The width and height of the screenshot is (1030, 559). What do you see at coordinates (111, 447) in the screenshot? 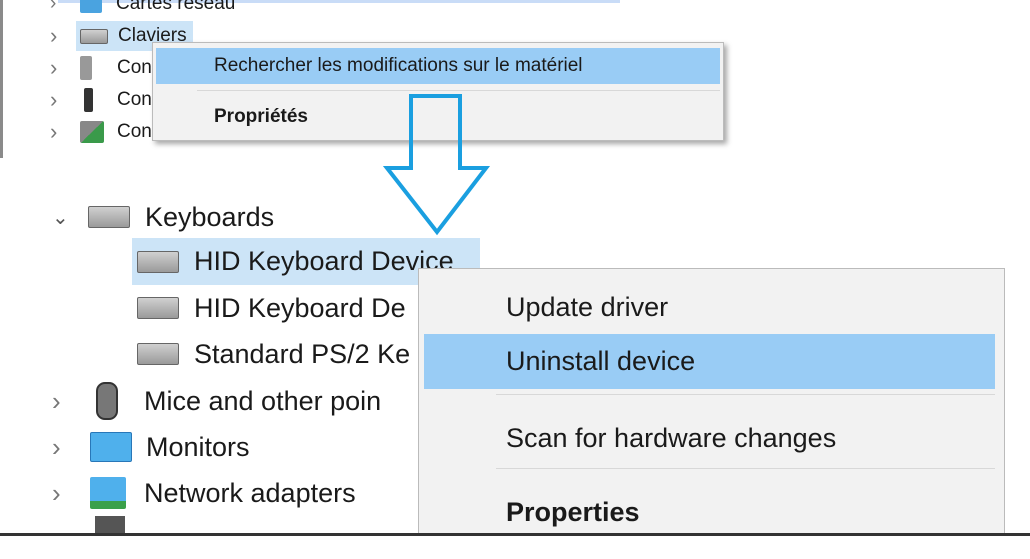
I see `monitor-icon` at bounding box center [111, 447].